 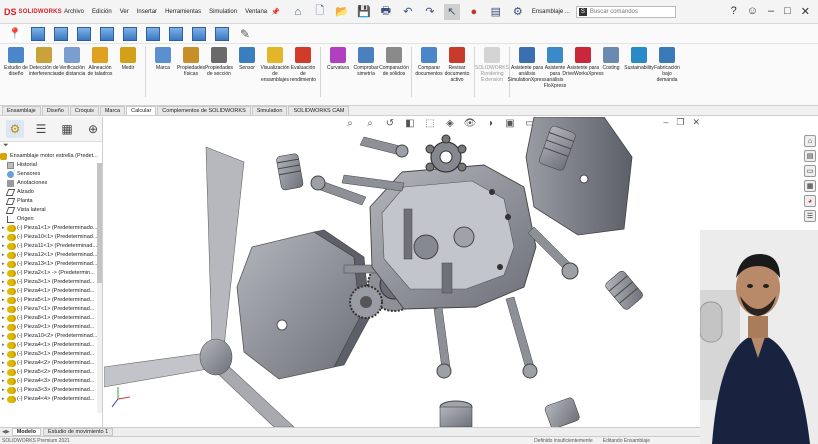 What do you see at coordinates (386, 12) in the screenshot?
I see `print-icon: 🖶` at bounding box center [386, 12].